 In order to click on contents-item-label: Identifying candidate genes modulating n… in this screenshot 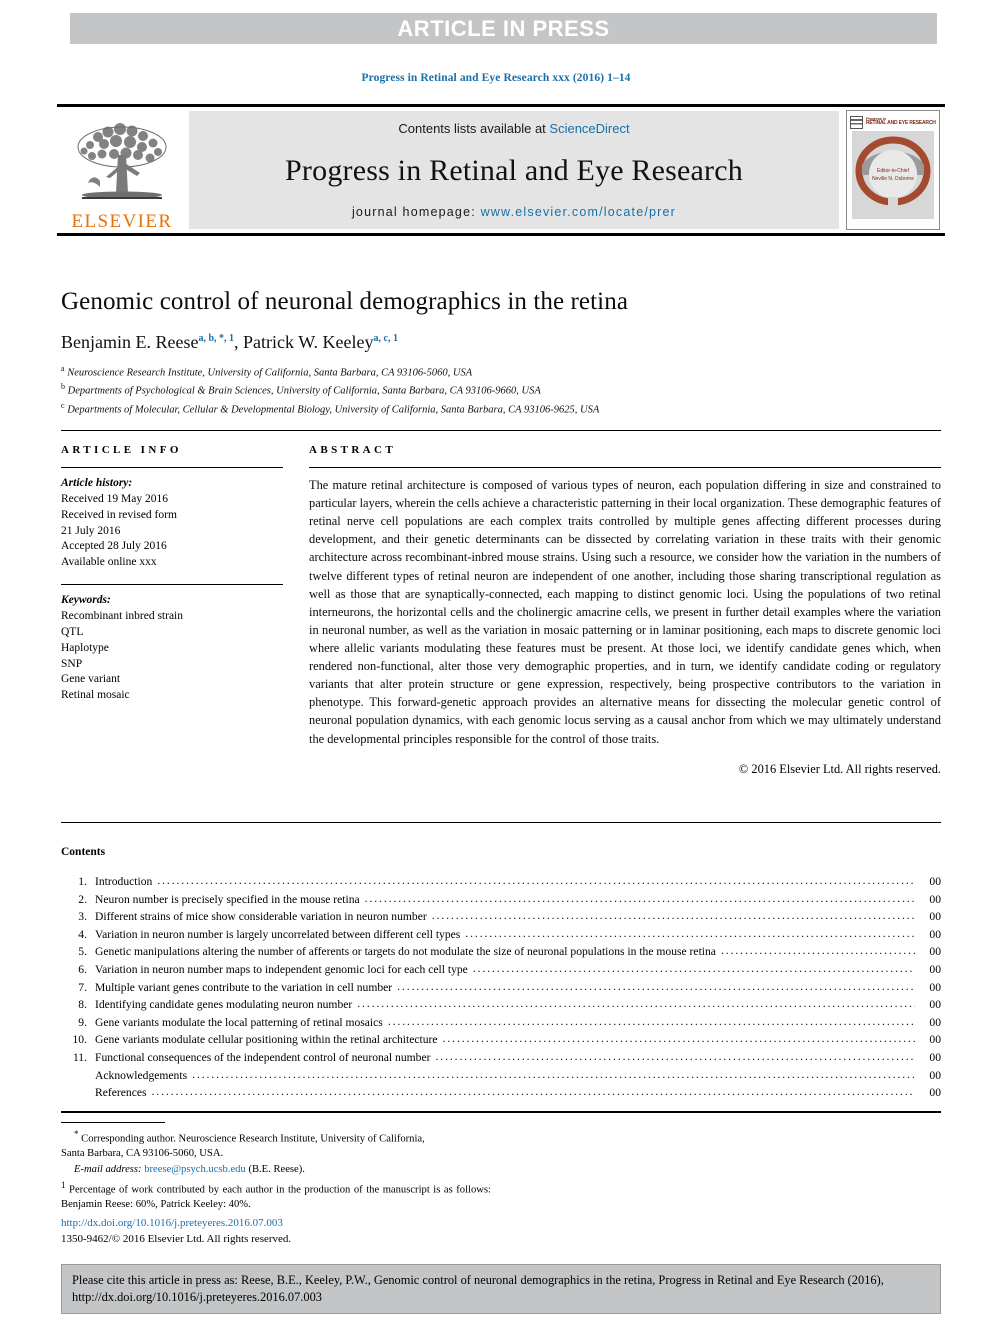, I will do `click(224, 1005)`.